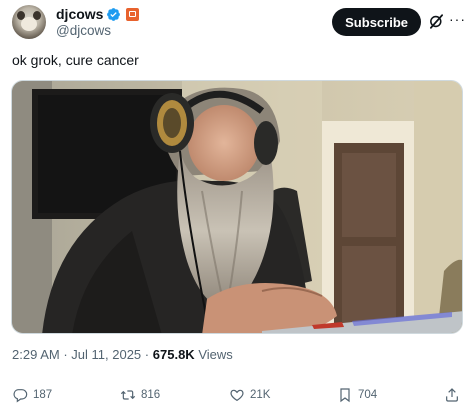 The image size is (475, 410). I want to click on author-handle: @djcows, so click(97, 30).